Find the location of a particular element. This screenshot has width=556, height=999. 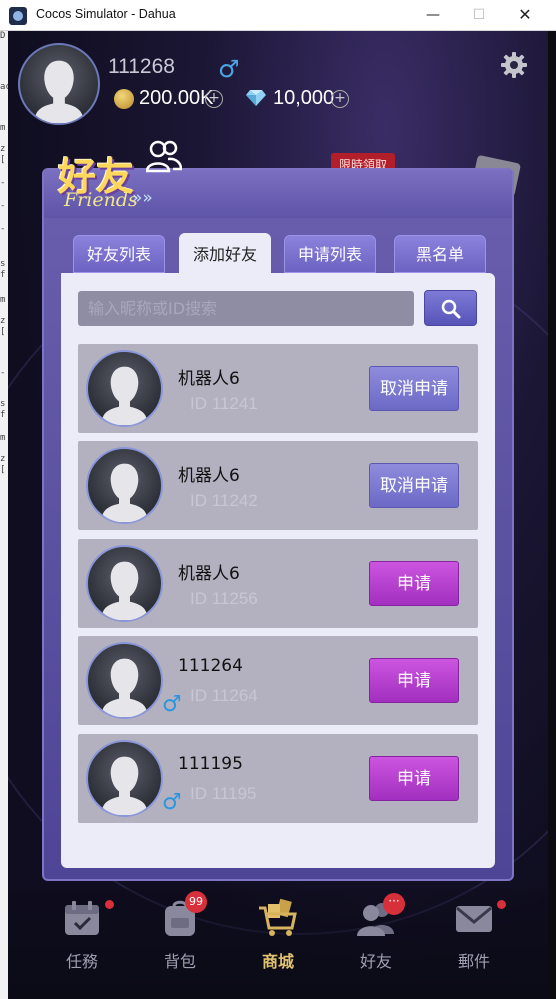

tab-friend-list: 好友列表 is located at coordinates (119, 254).